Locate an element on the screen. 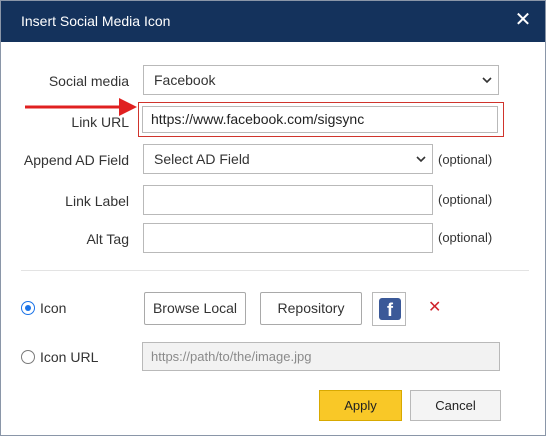 This screenshot has width=546, height=436. social-media-label: Social media is located at coordinates (88, 81).